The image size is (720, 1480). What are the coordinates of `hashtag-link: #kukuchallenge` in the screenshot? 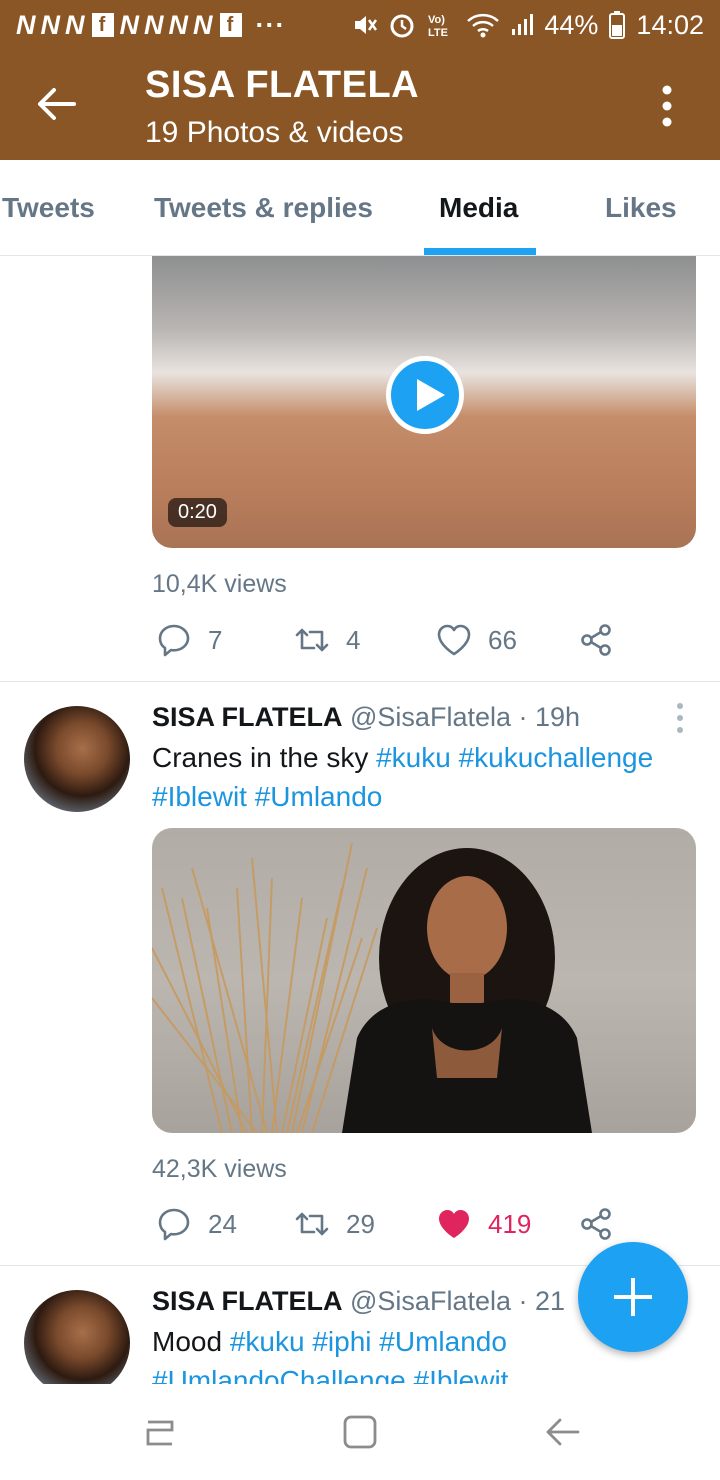 It's located at (556, 757).